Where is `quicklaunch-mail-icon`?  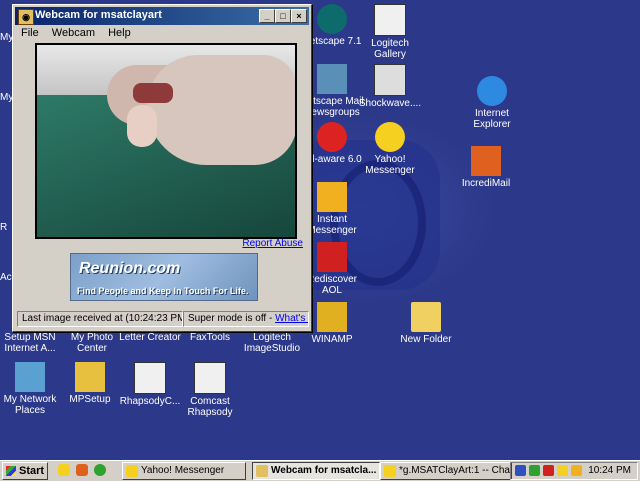 quicklaunch-mail-icon is located at coordinates (82, 470).